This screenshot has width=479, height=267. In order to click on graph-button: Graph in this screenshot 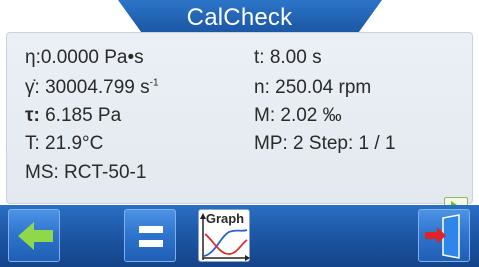, I will do `click(224, 235)`.